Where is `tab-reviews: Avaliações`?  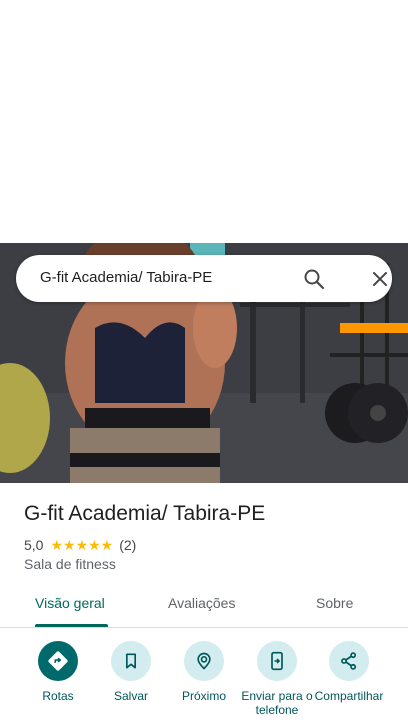 tab-reviews: Avaliações is located at coordinates (201, 603).